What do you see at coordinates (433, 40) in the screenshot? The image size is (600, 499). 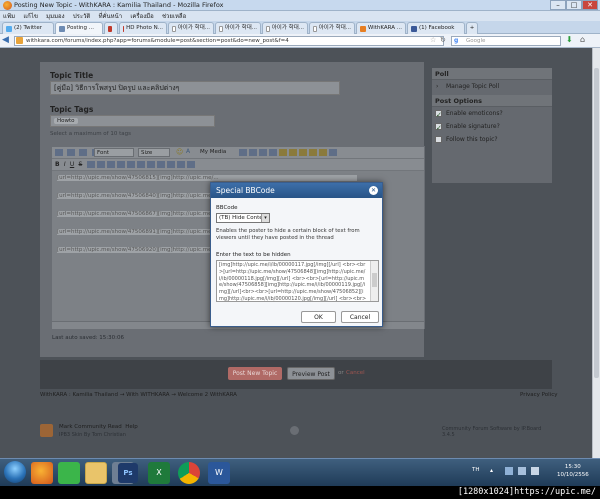 I see `bookmark-star-icon: ☆` at bounding box center [433, 40].